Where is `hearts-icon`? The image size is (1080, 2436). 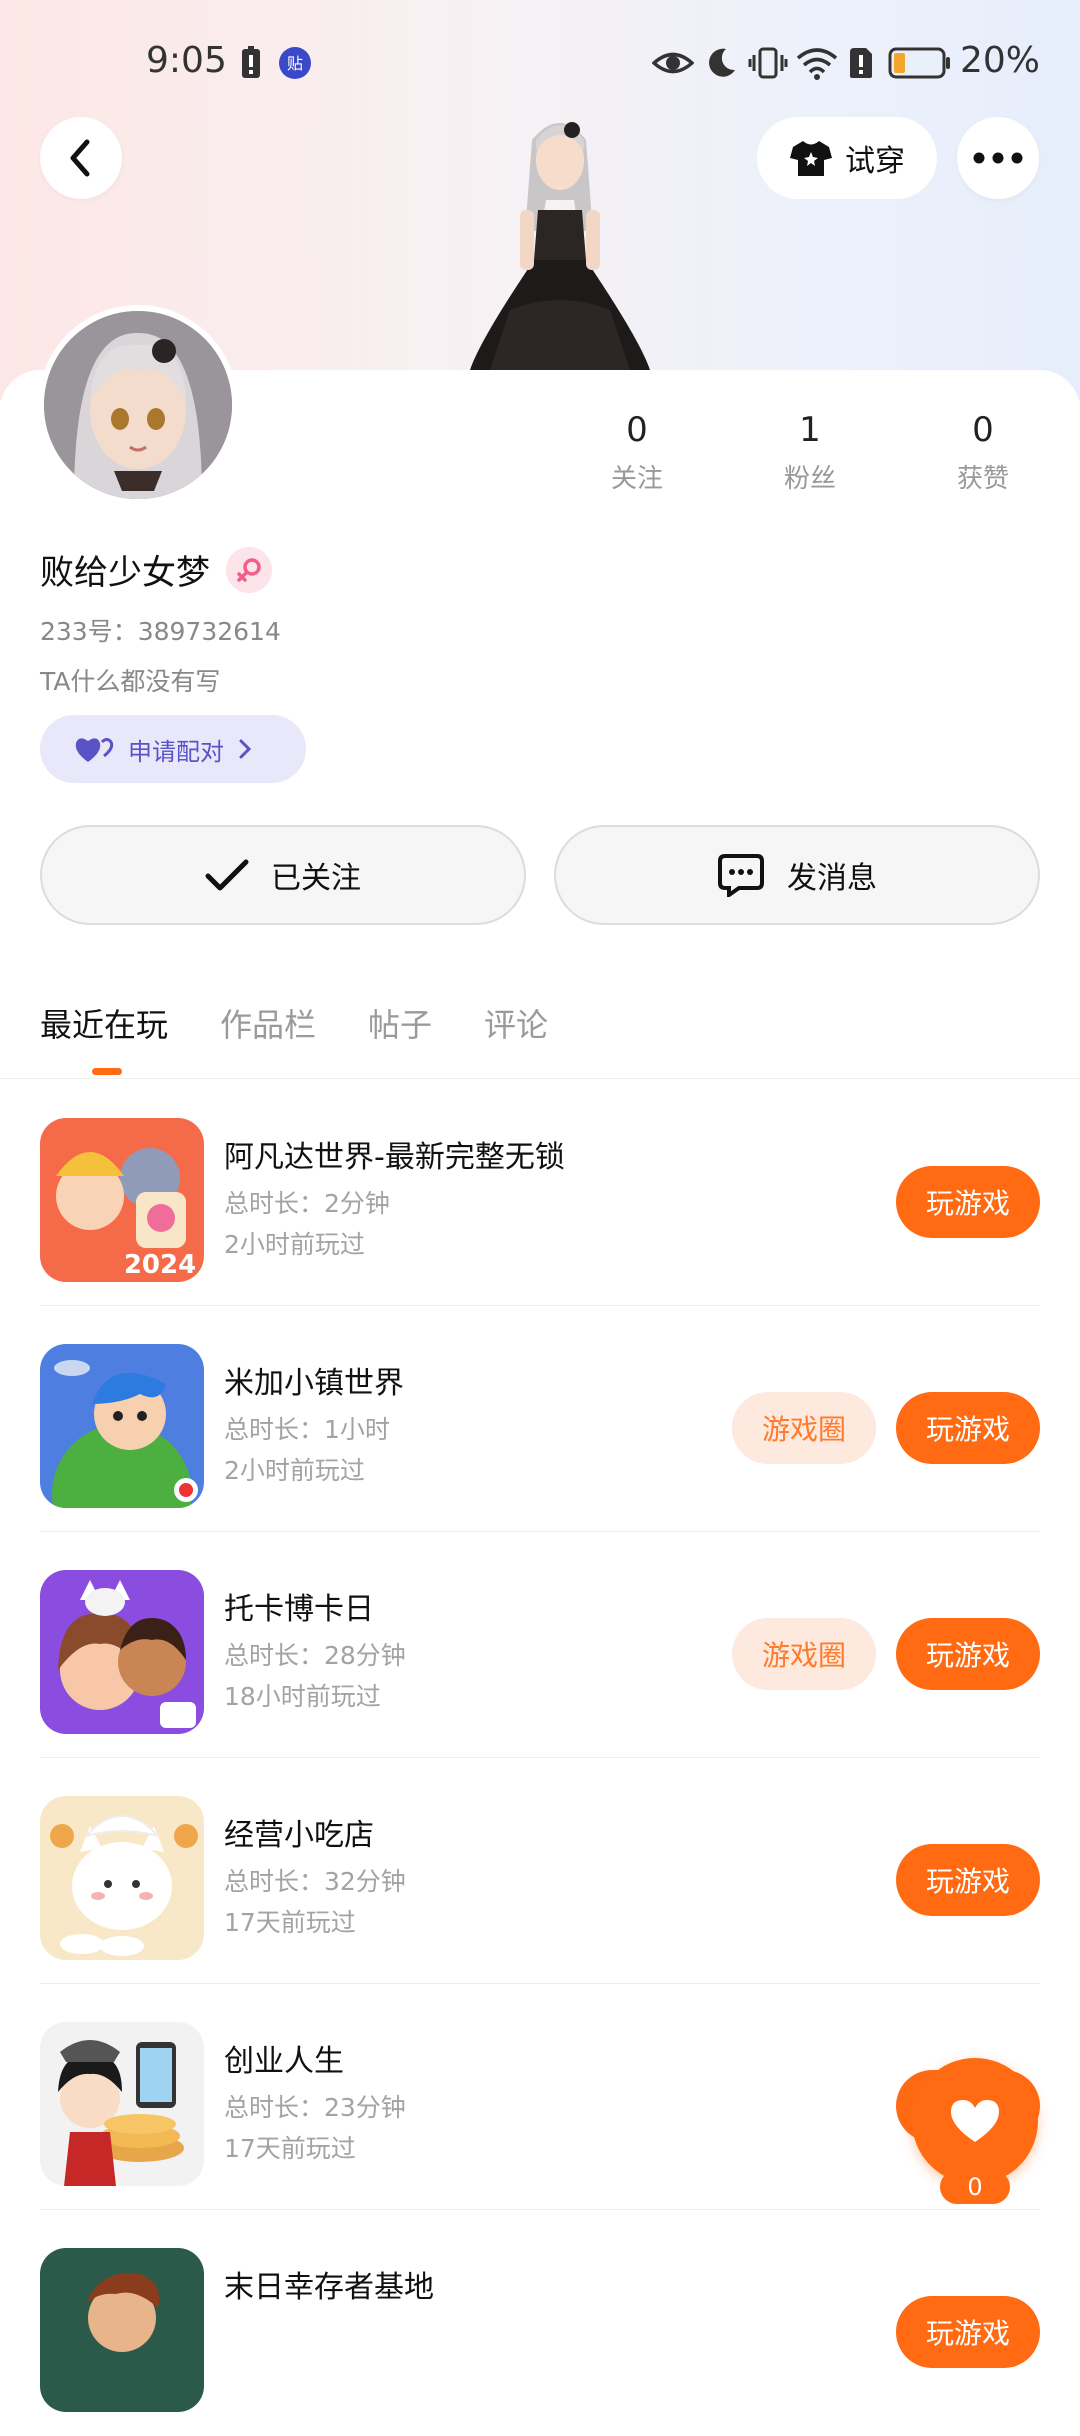 hearts-icon is located at coordinates (94, 750).